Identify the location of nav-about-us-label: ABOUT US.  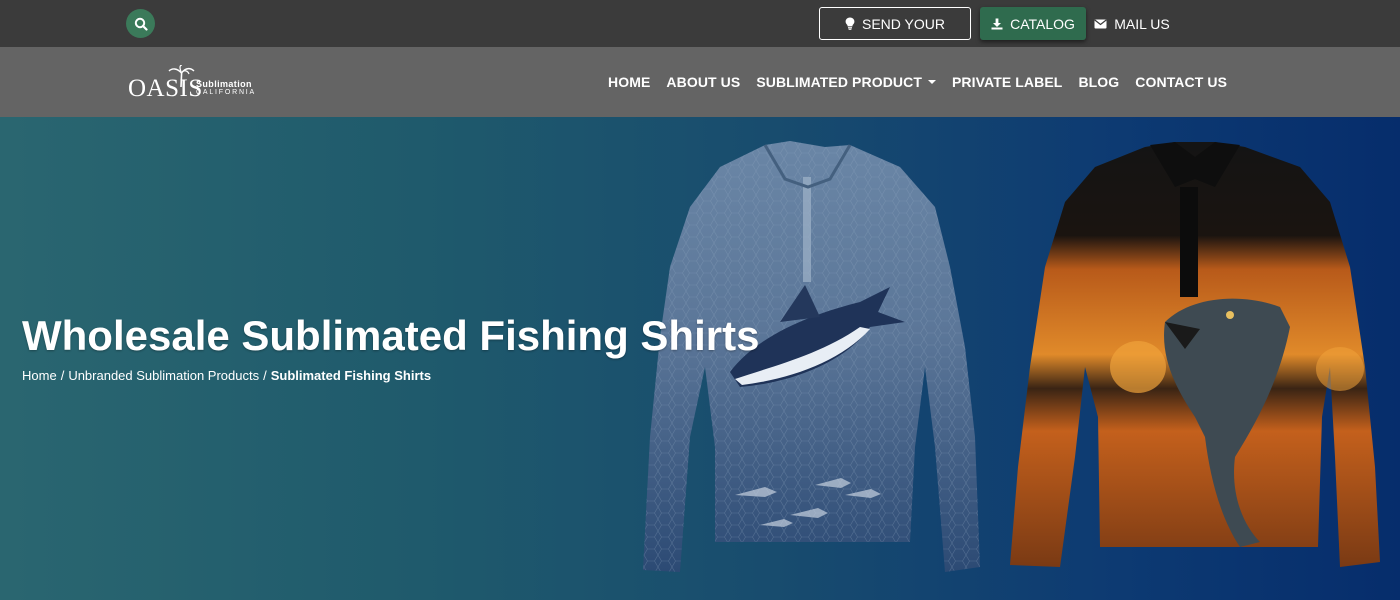
(703, 82).